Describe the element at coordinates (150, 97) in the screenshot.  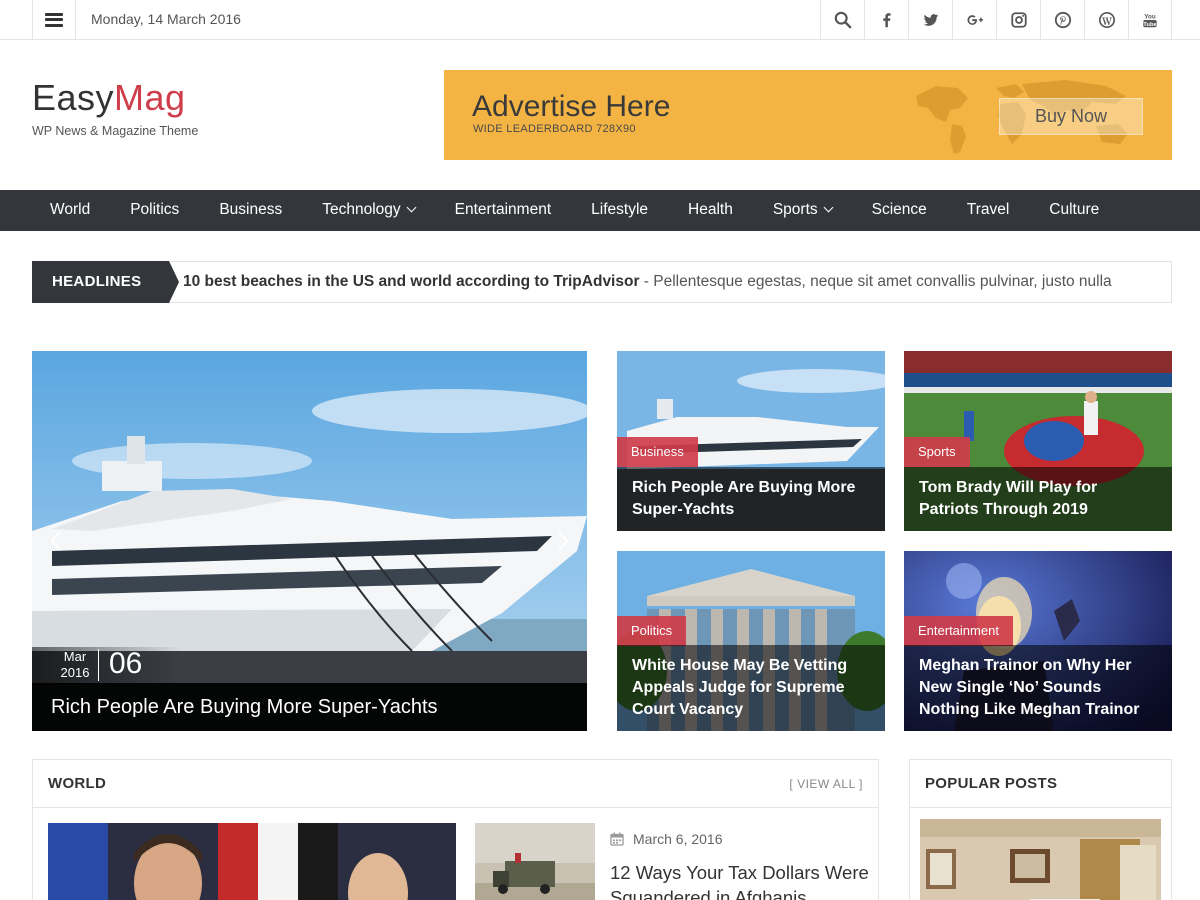
I see `logo-text-mag: Mag` at that location.